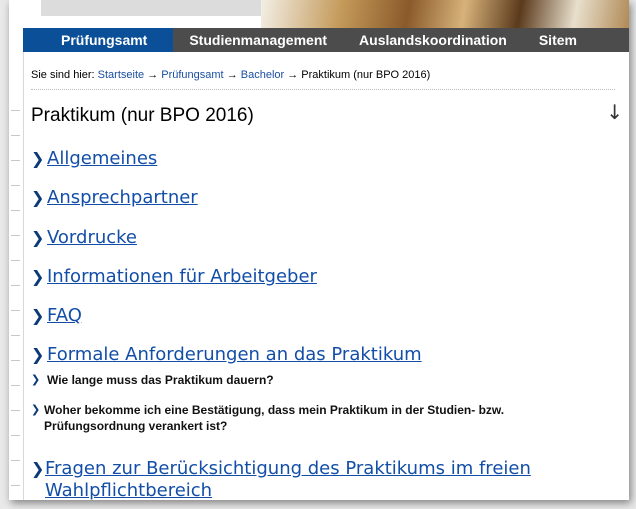 This screenshot has height=509, width=636. I want to click on header-banner, so click(326, 14).